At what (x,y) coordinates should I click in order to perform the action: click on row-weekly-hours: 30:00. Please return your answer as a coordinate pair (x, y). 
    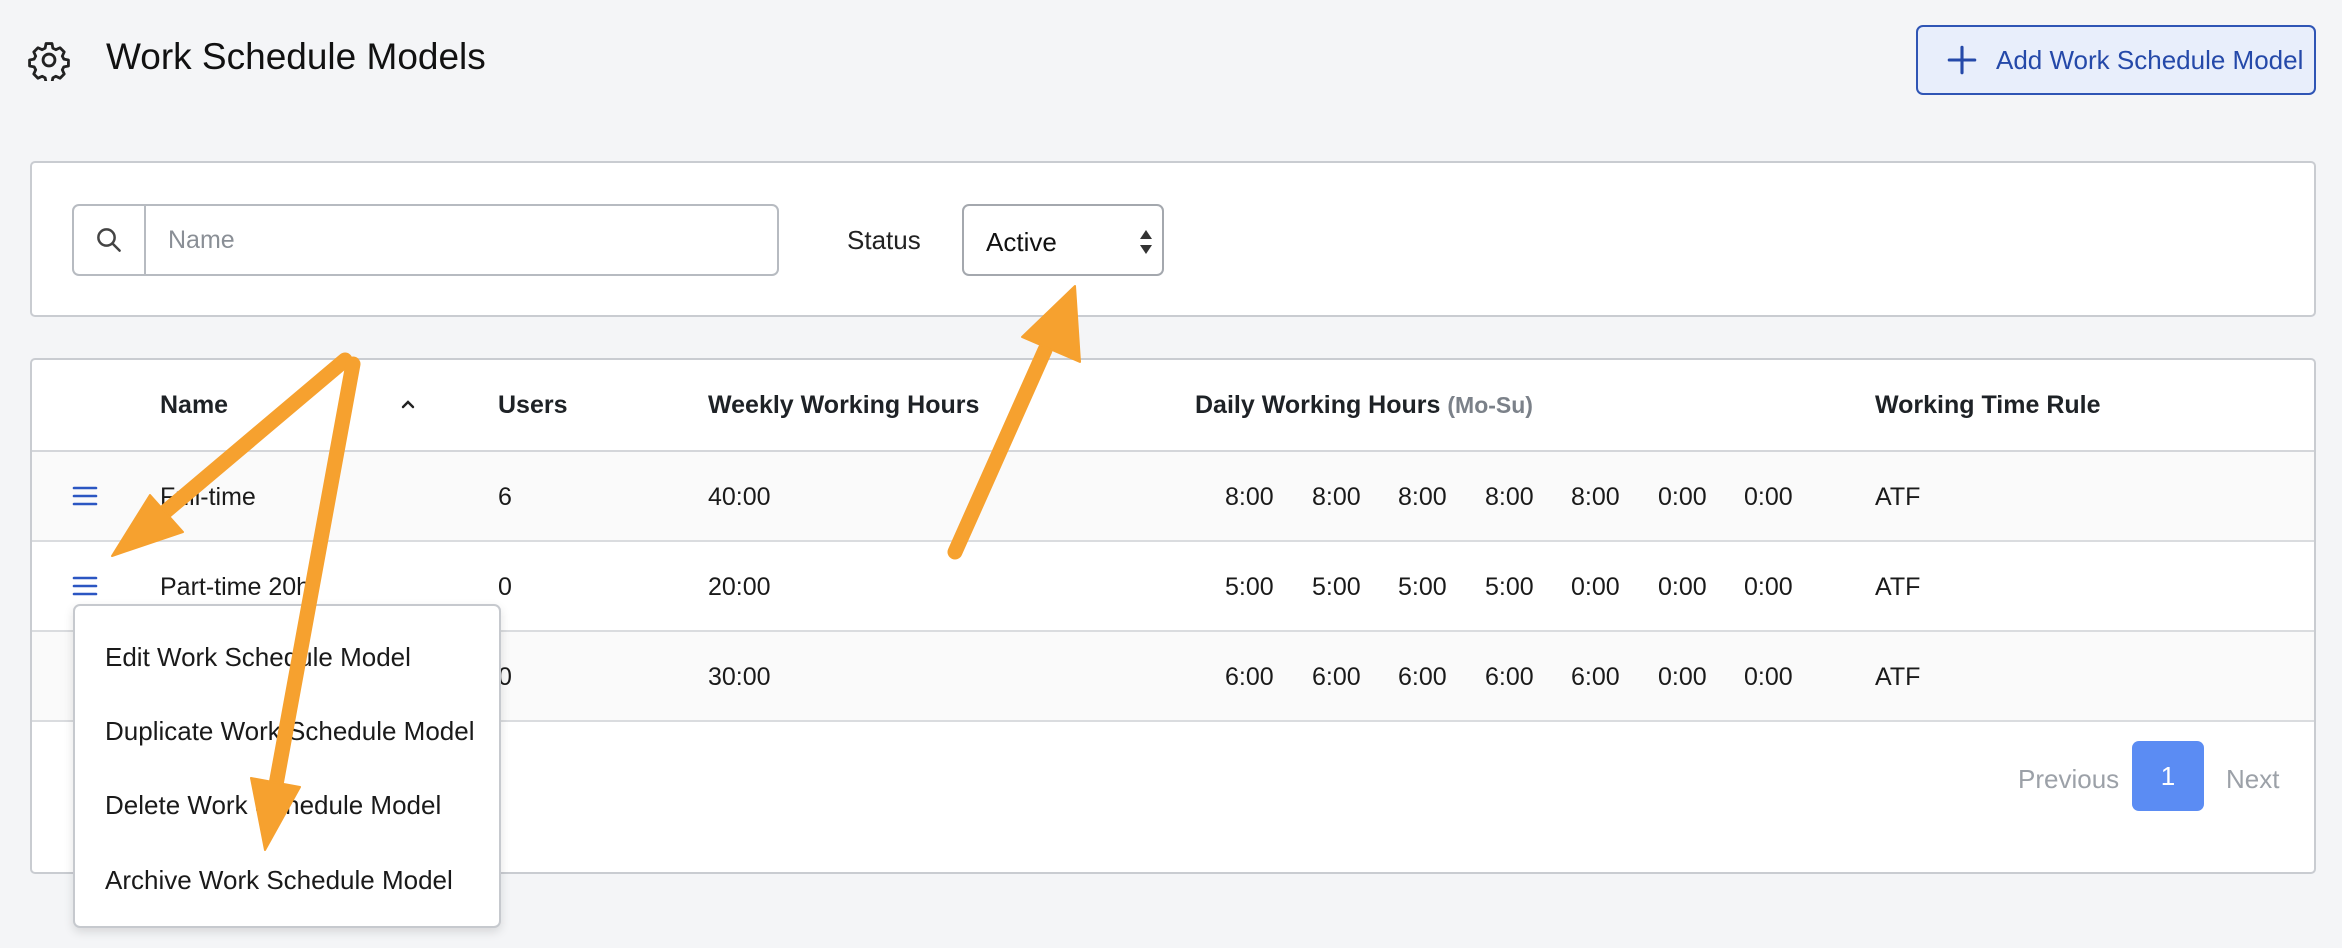
    Looking at the image, I should click on (739, 677).